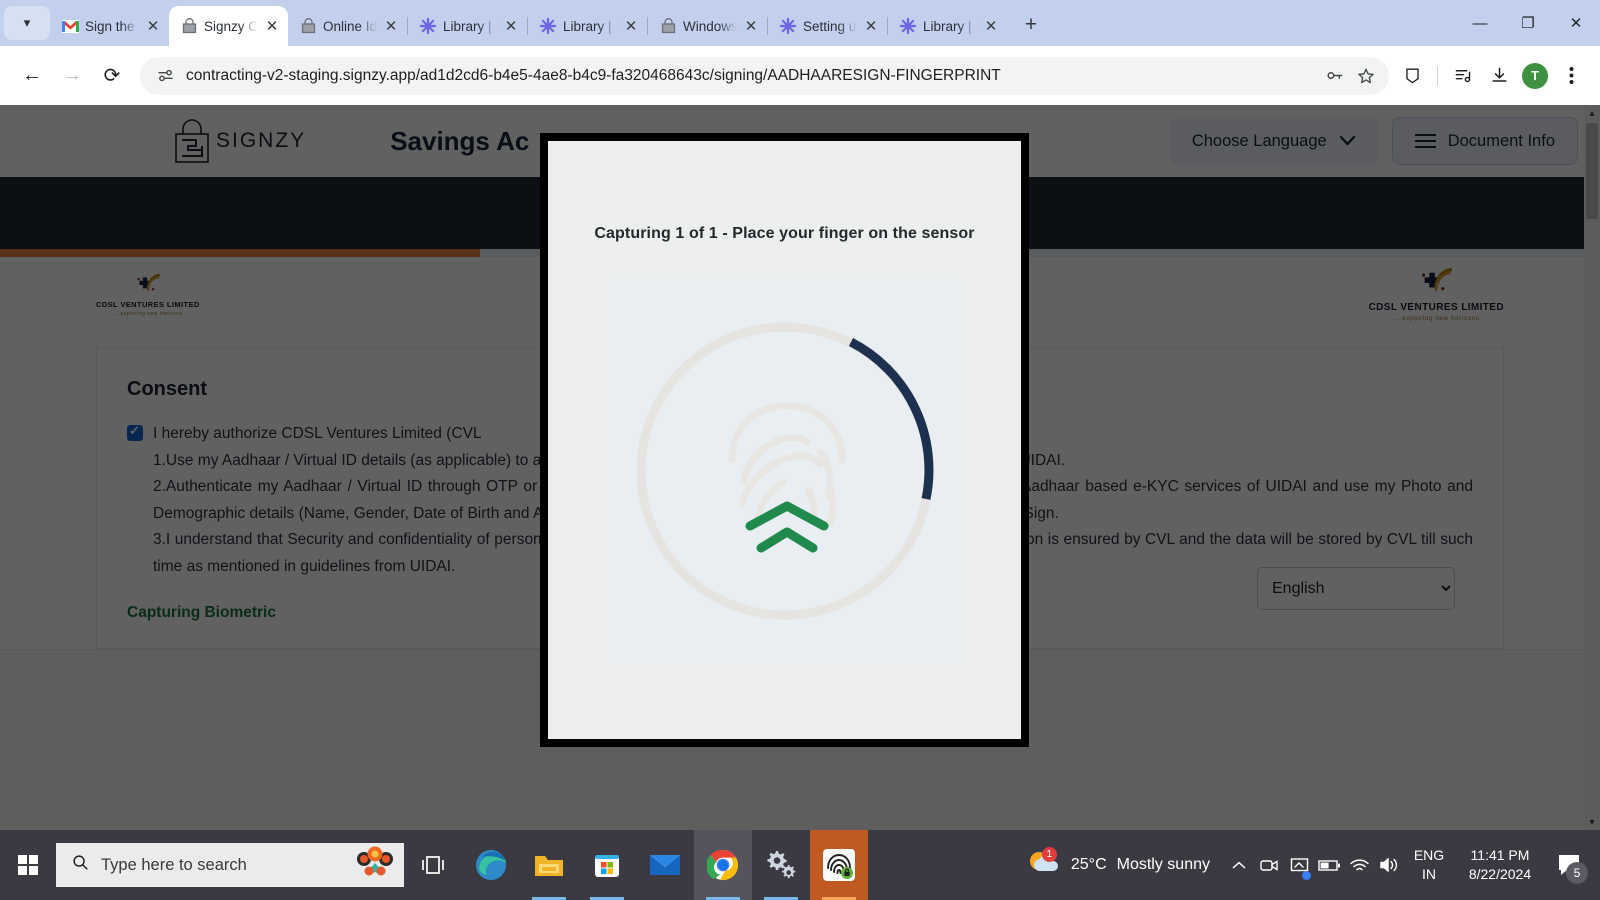  I want to click on weather-desc: Mostly sunny, so click(1163, 864).